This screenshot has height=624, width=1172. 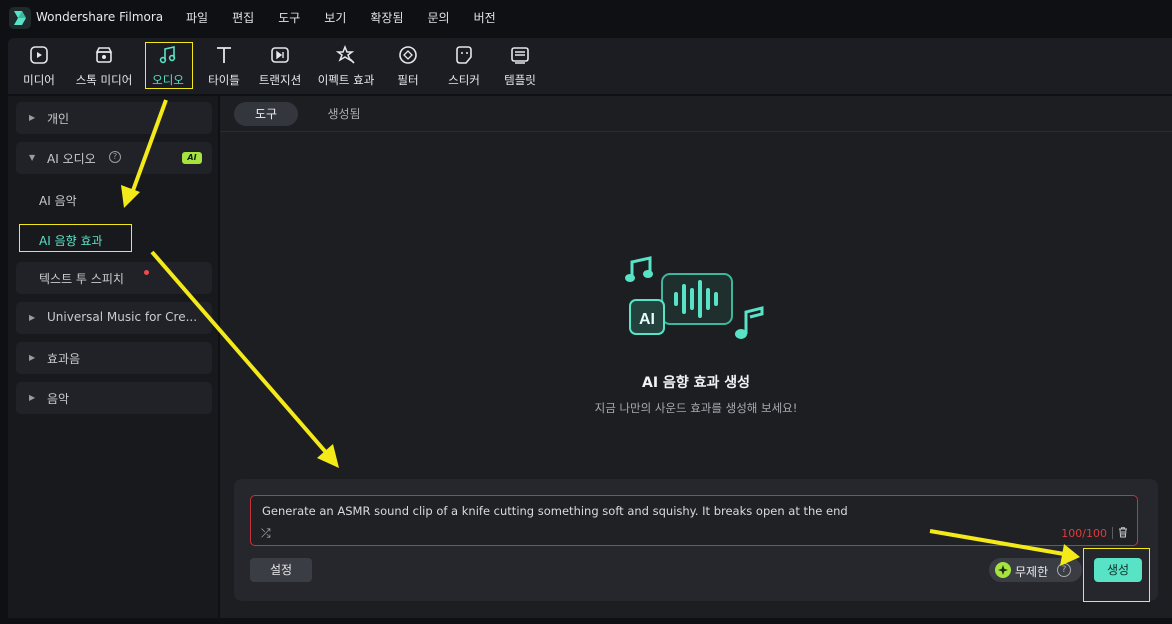 I want to click on tab-bar: 도구 생성됨, so click(x=696, y=114).